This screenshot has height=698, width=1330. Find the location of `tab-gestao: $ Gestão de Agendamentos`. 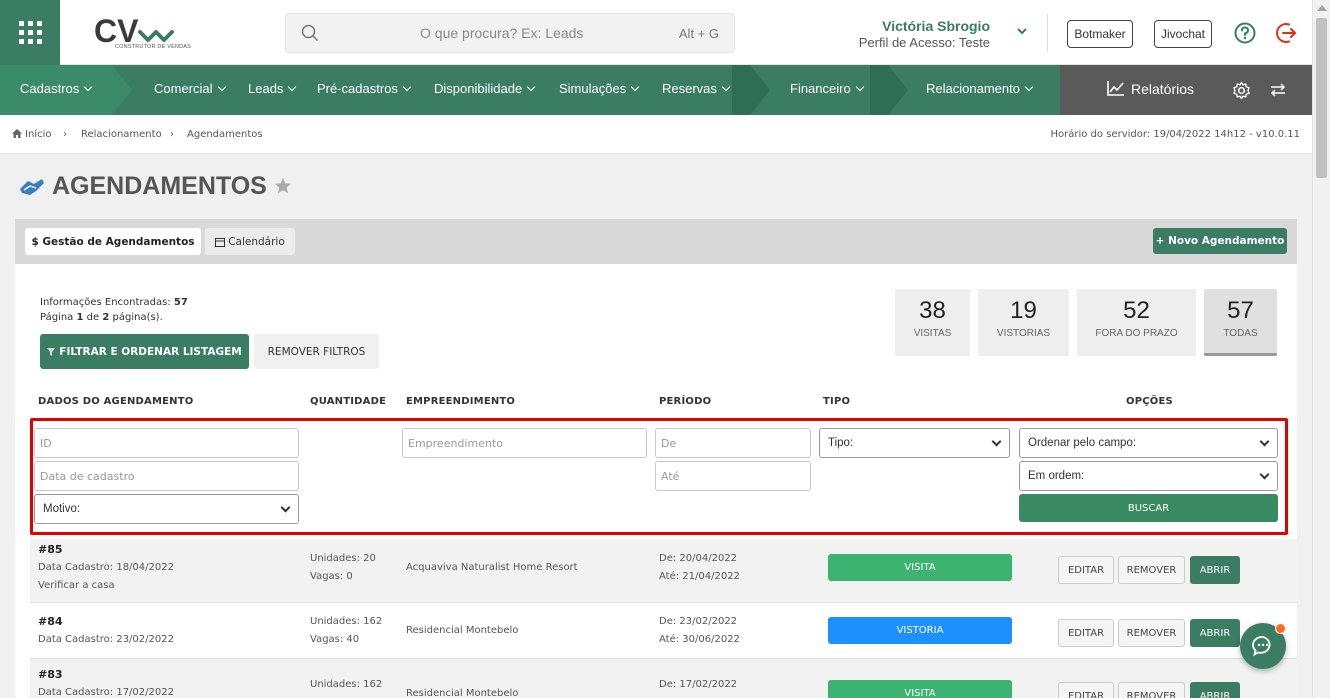

tab-gestao: $ Gestão de Agendamentos is located at coordinates (113, 241).